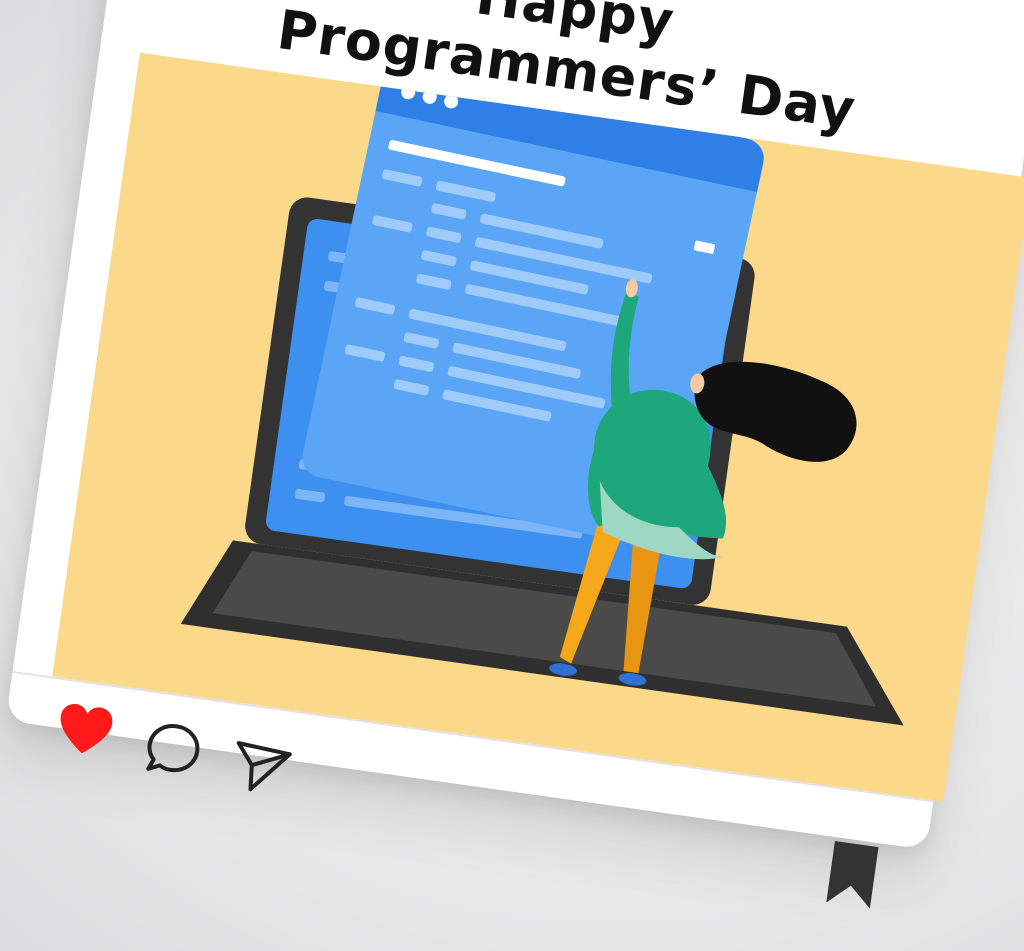 The width and height of the screenshot is (1024, 951). I want to click on like-button, so click(85, 732).